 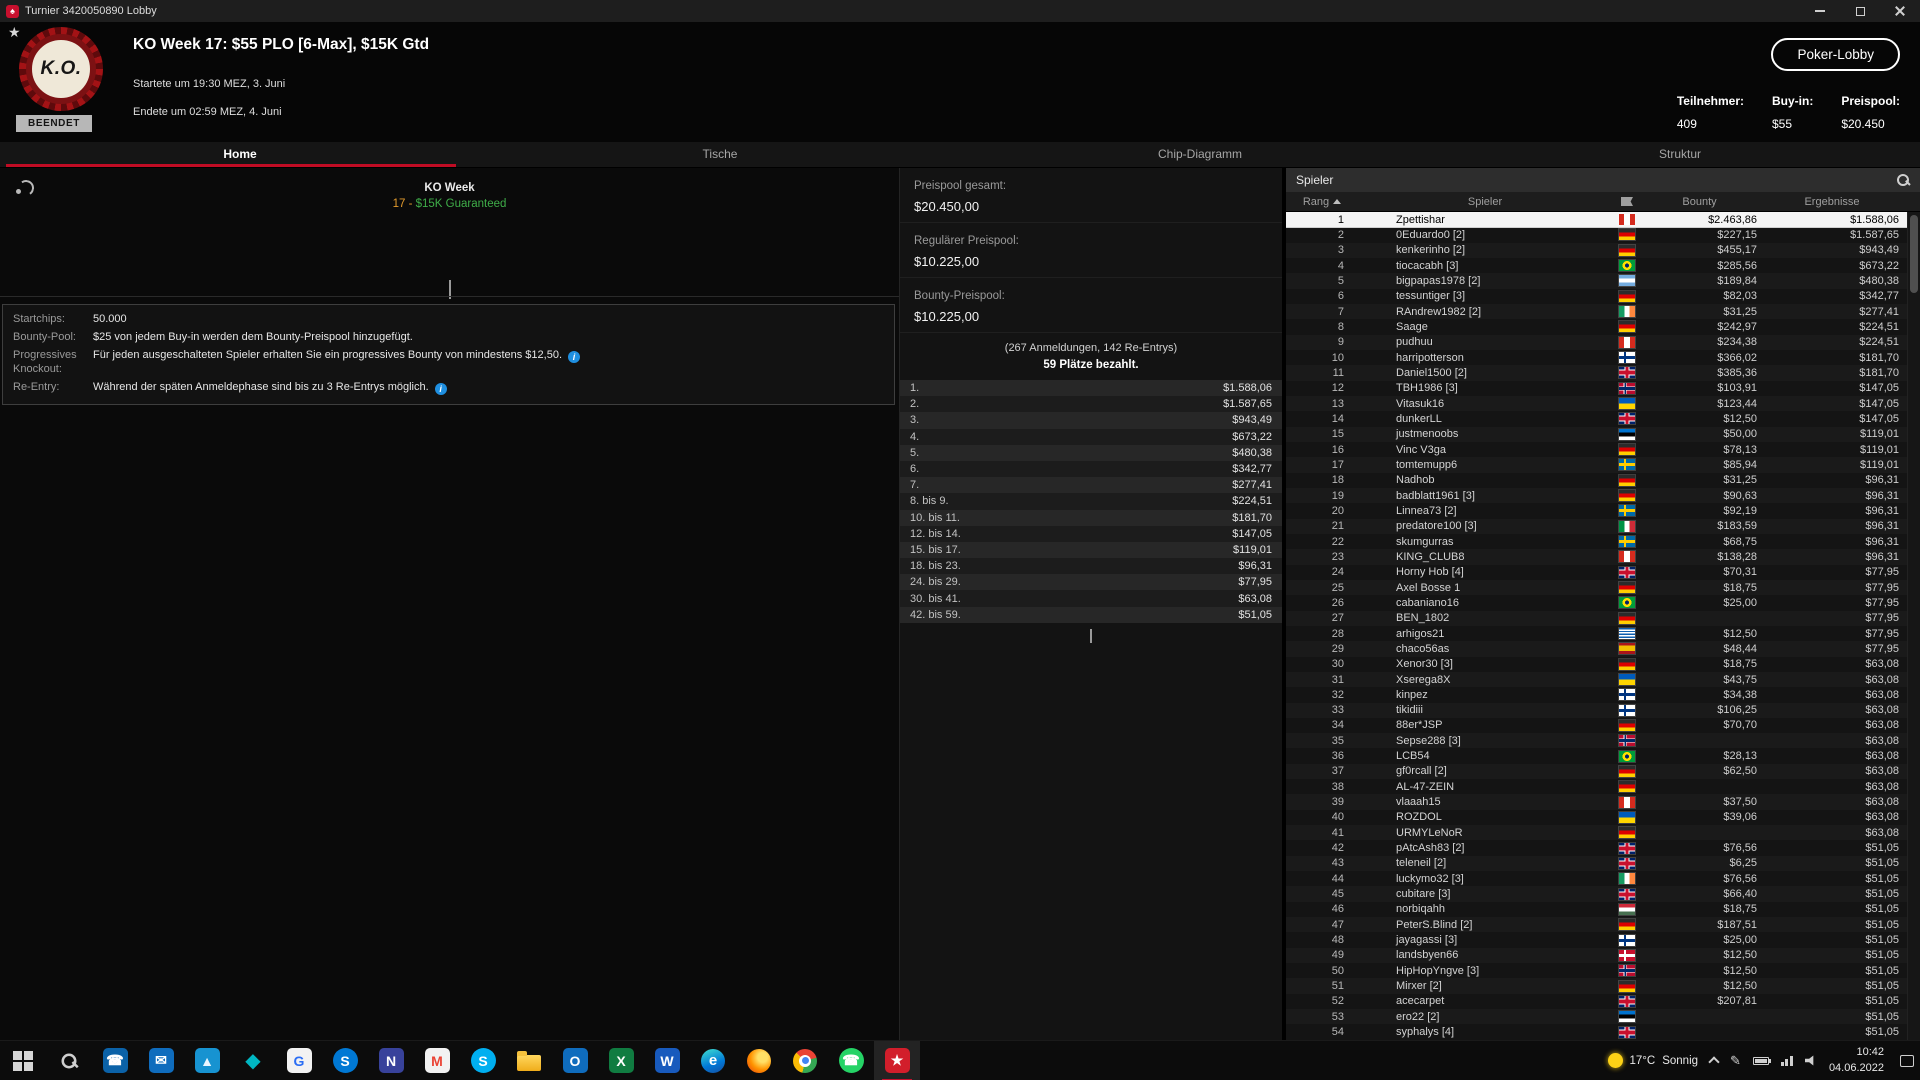 I want to click on players-scrollbar, so click(x=1913, y=626).